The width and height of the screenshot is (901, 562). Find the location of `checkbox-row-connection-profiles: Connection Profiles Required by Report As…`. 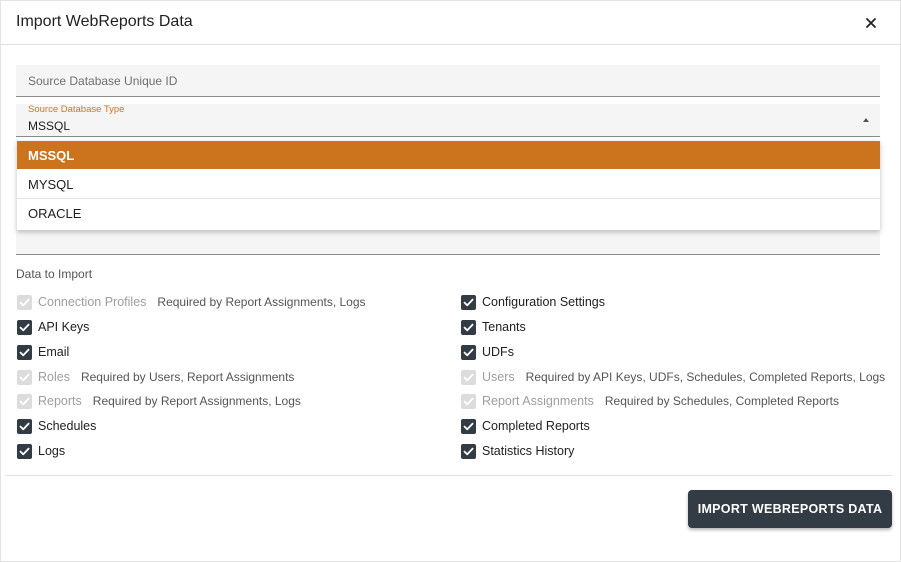

checkbox-row-connection-profiles: Connection Profiles Required by Report As… is located at coordinates (191, 302).